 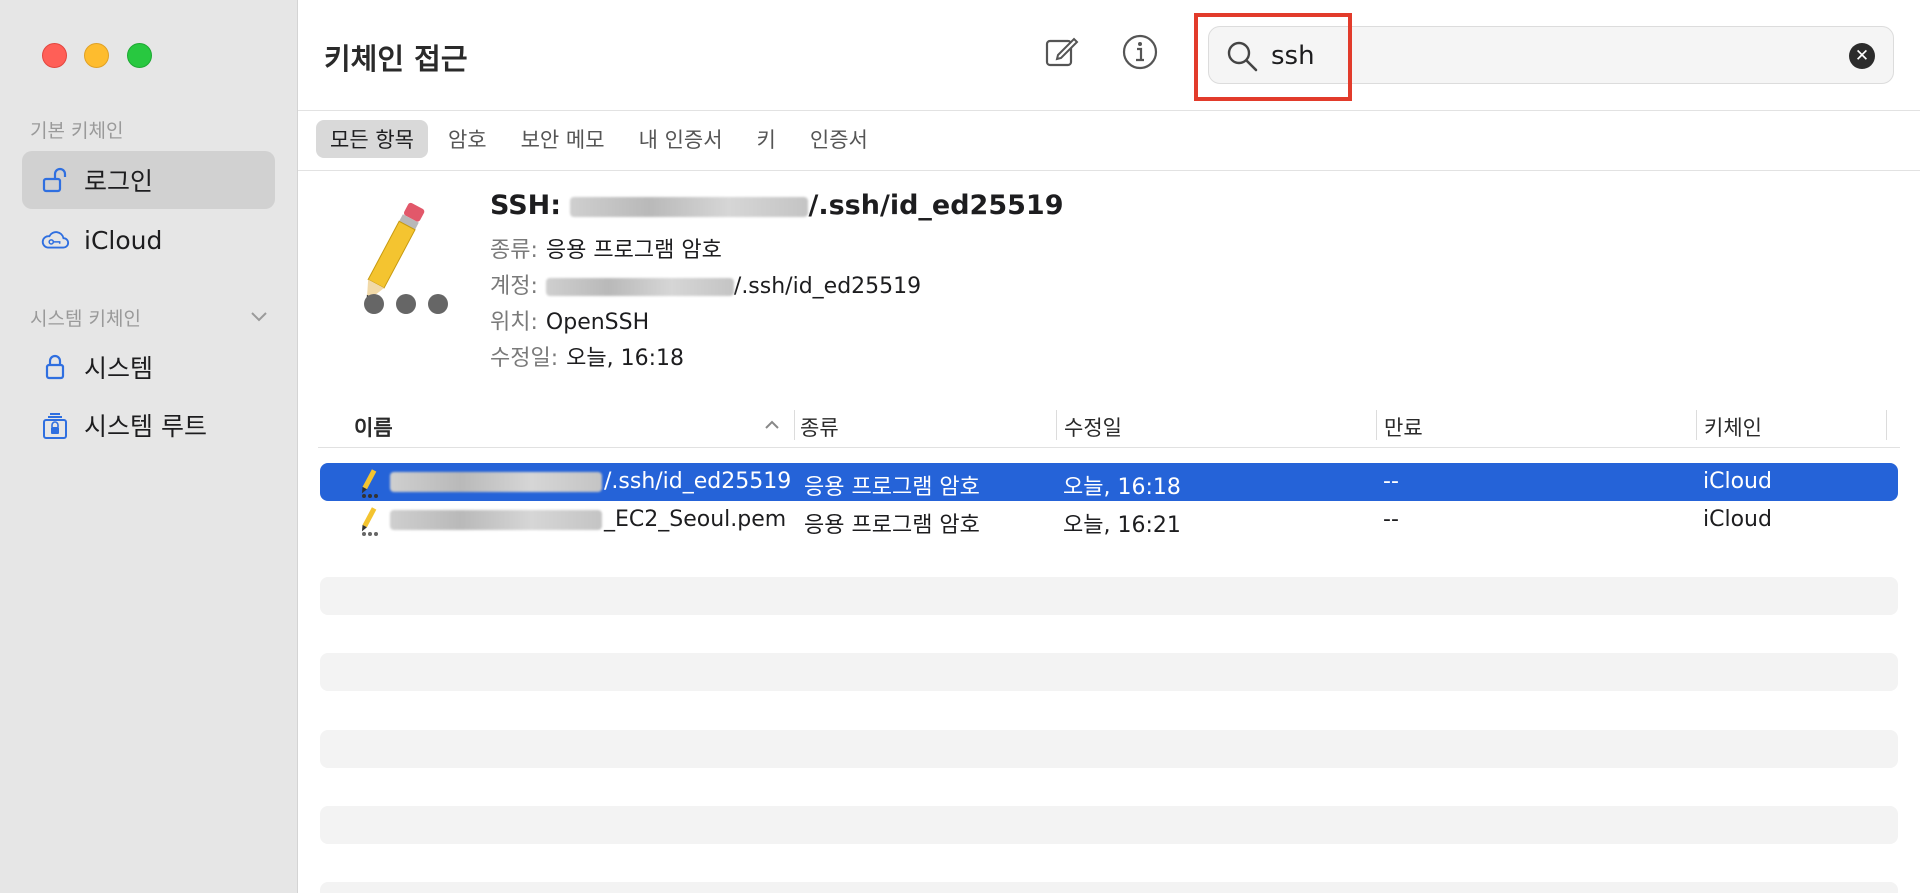 I want to click on category-tabs: 모든 항목 암호 보안 메모 내 인증서 키 인증서, so click(x=599, y=139).